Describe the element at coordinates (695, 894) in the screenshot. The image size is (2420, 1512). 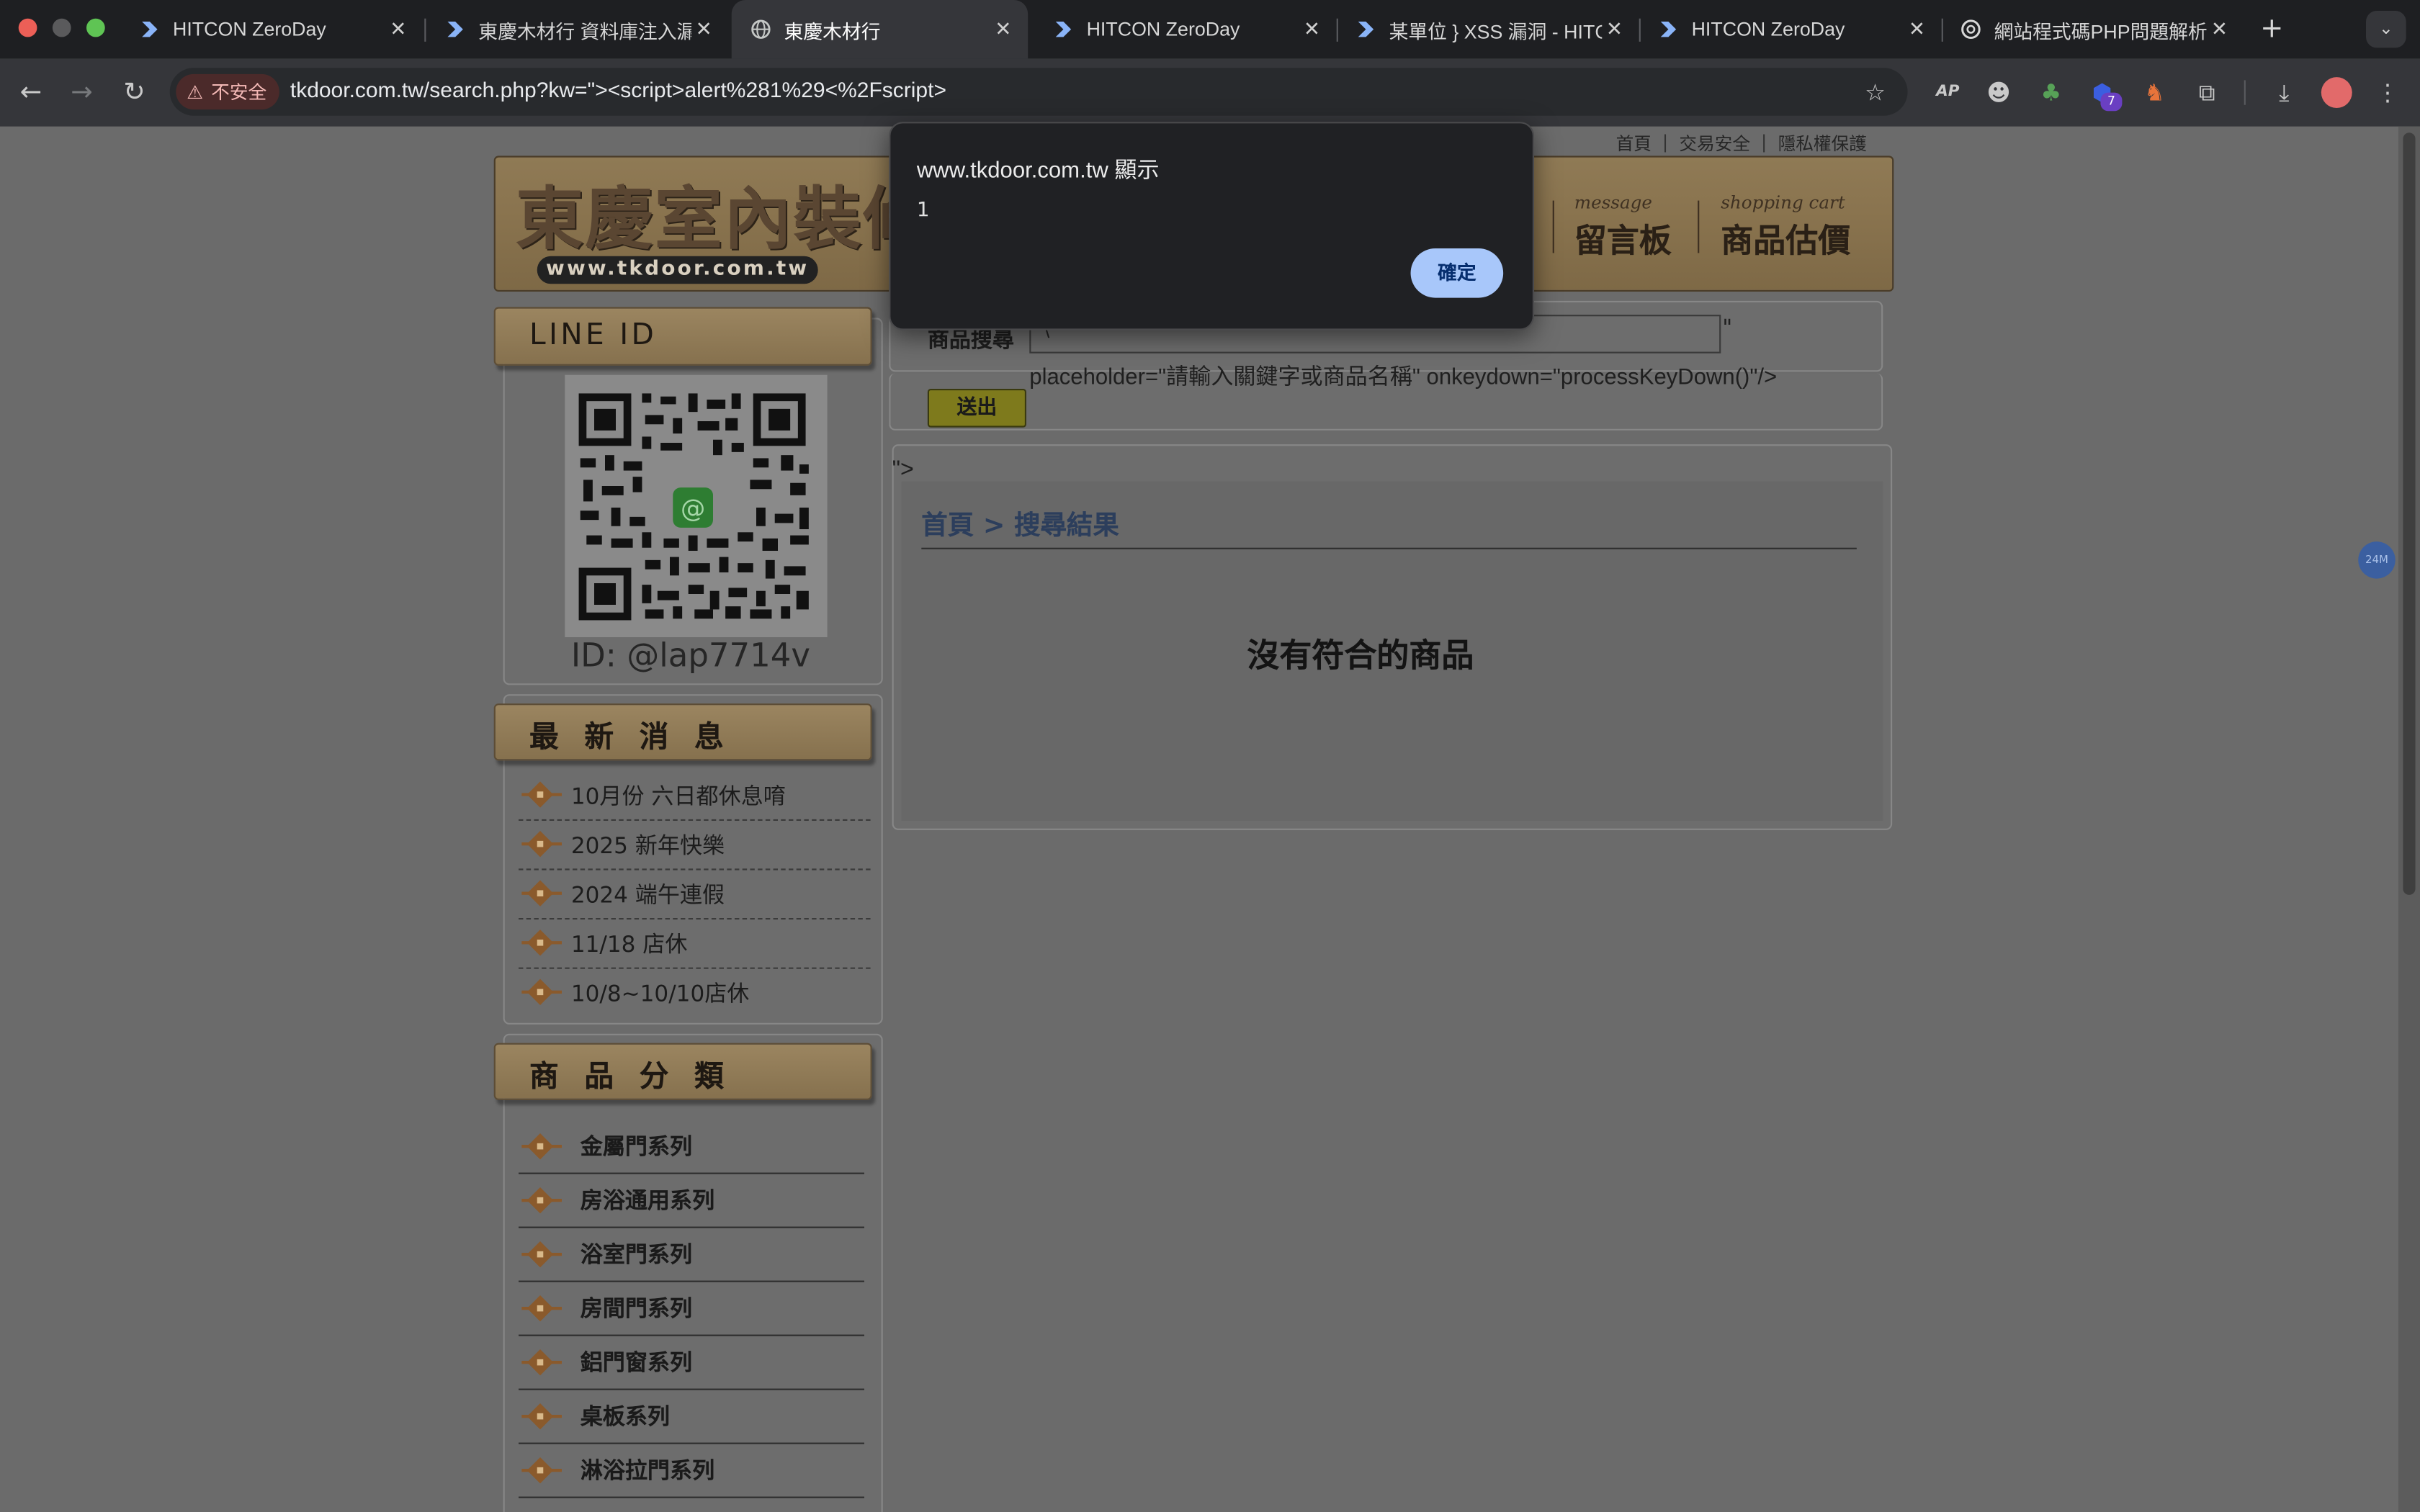
I see `news-item: 2024 端午連假` at that location.